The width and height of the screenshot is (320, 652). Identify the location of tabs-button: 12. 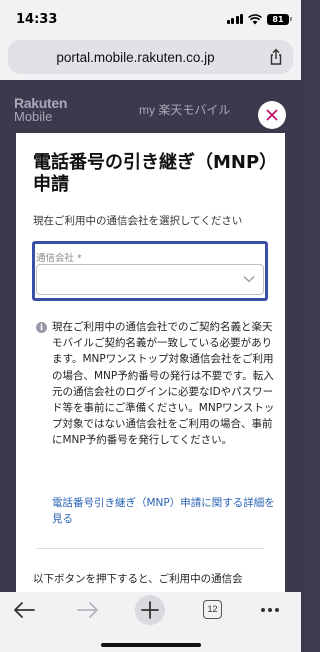
(213, 610).